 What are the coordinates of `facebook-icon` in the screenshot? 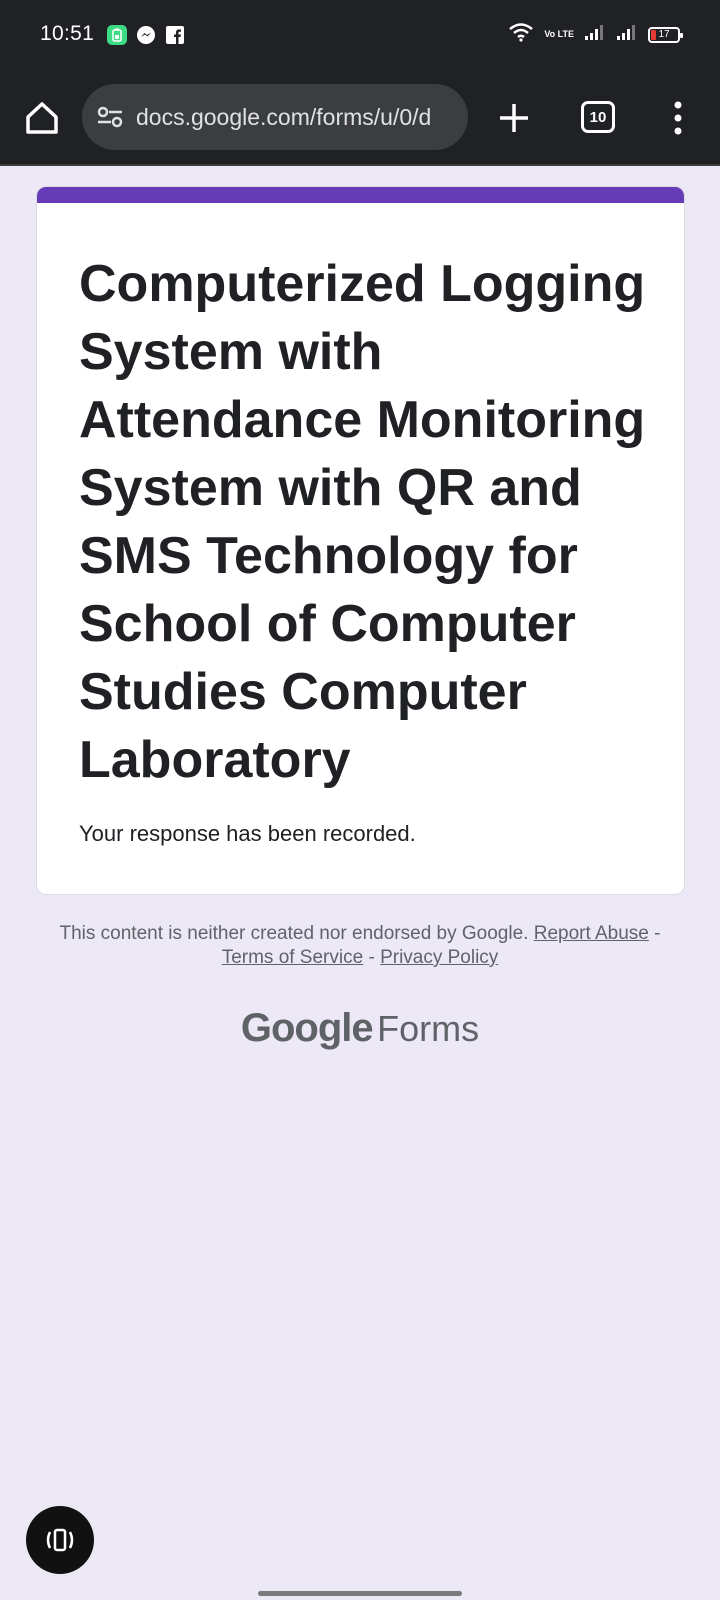 It's located at (175, 35).